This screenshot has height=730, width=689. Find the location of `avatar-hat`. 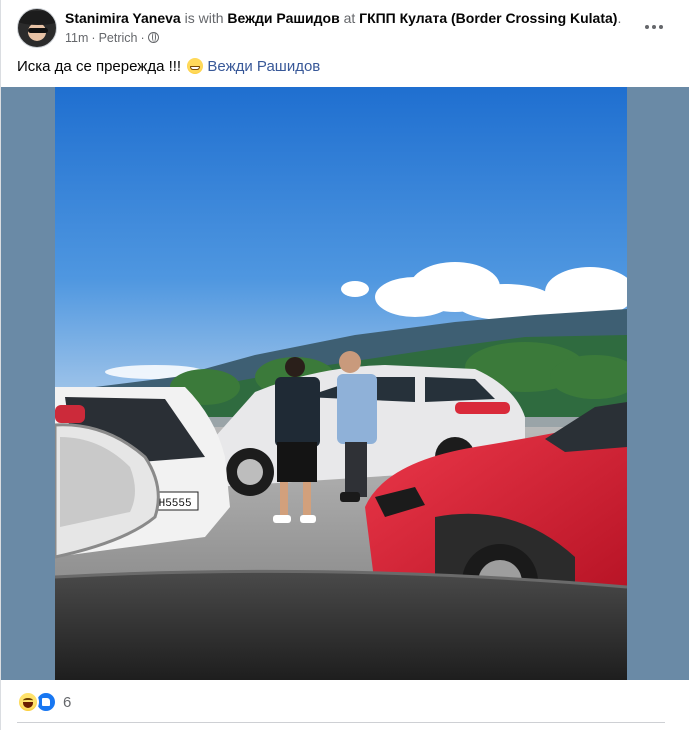

avatar-hat is located at coordinates (37, 18).